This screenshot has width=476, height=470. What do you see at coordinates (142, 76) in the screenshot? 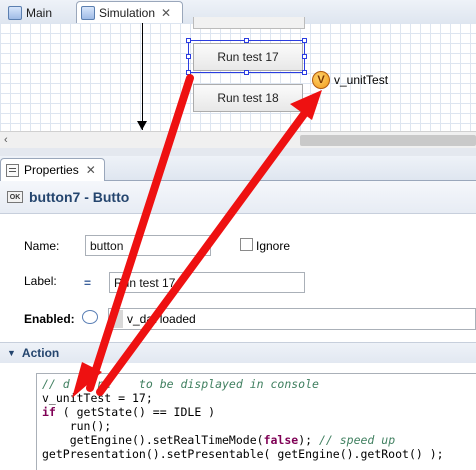
I see `connector-line` at bounding box center [142, 76].